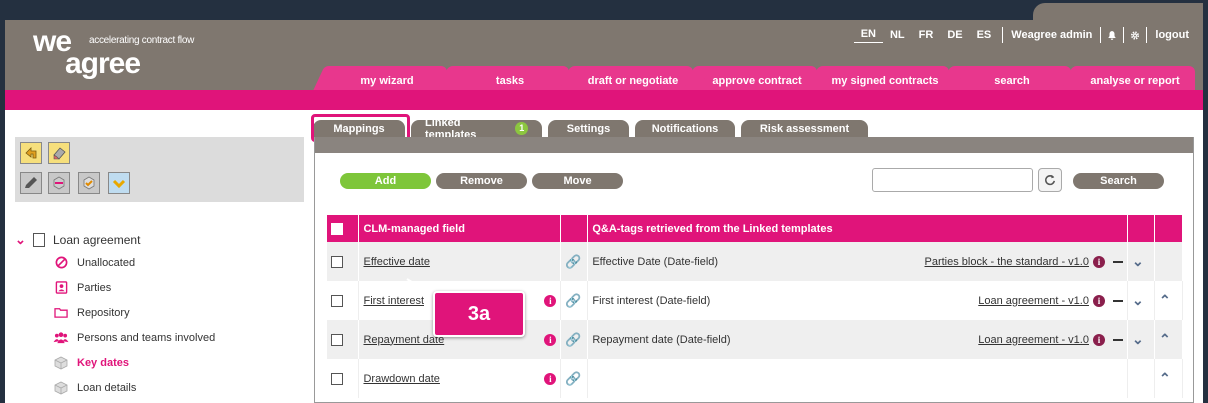 Image resolution: width=1208 pixels, height=403 pixels. Describe the element at coordinates (396, 262) in the screenshot. I see `field-link: Effective date` at that location.